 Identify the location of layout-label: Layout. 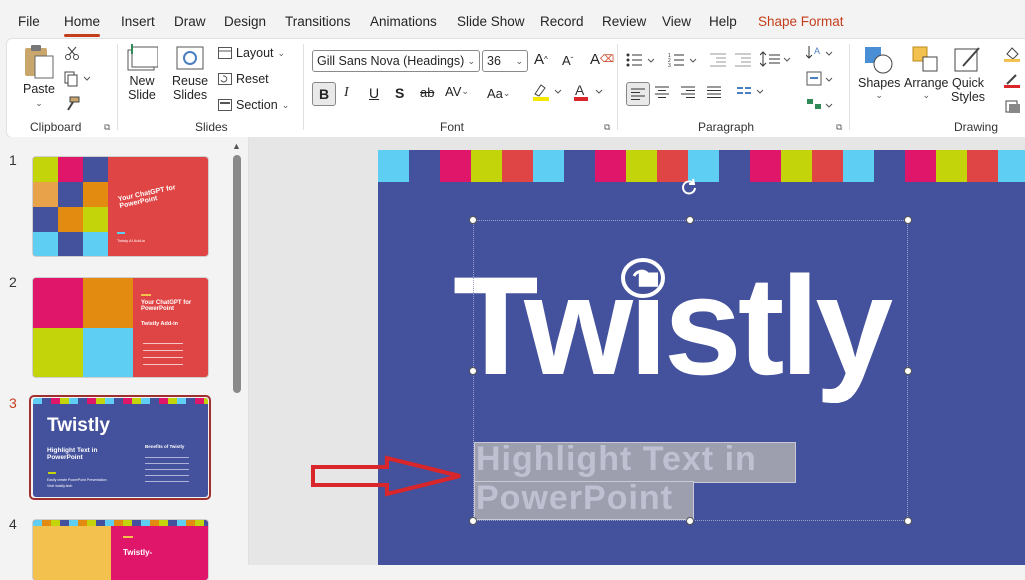
(255, 53).